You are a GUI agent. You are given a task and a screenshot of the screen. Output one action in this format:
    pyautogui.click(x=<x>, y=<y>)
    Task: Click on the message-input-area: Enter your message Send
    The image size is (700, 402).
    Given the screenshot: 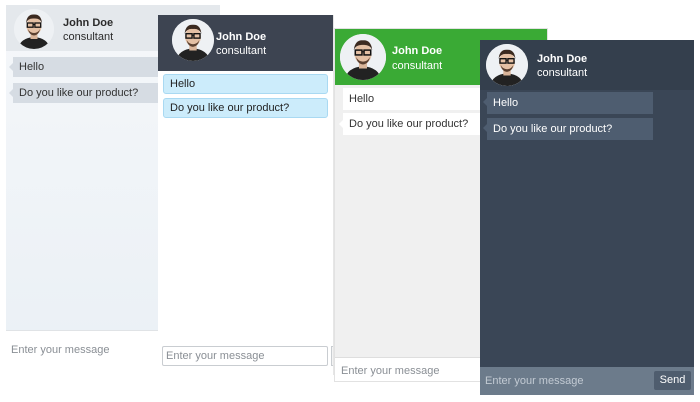 What is the action you would take?
    pyautogui.click(x=587, y=381)
    